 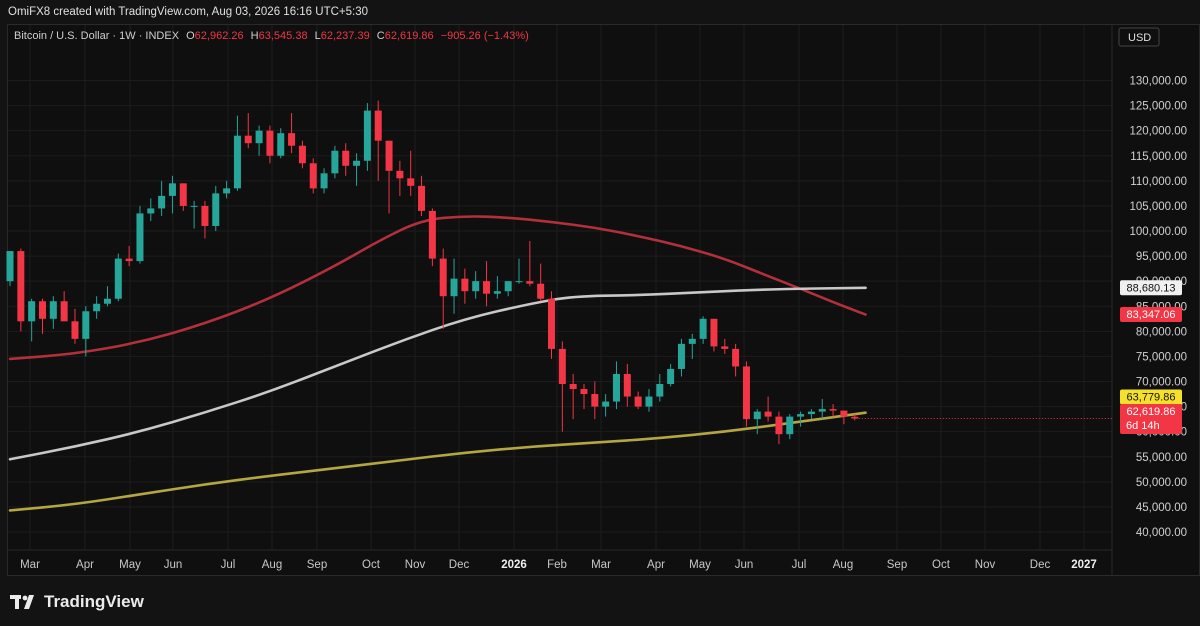 What do you see at coordinates (437, 461) in the screenshot?
I see `moving-average-line` at bounding box center [437, 461].